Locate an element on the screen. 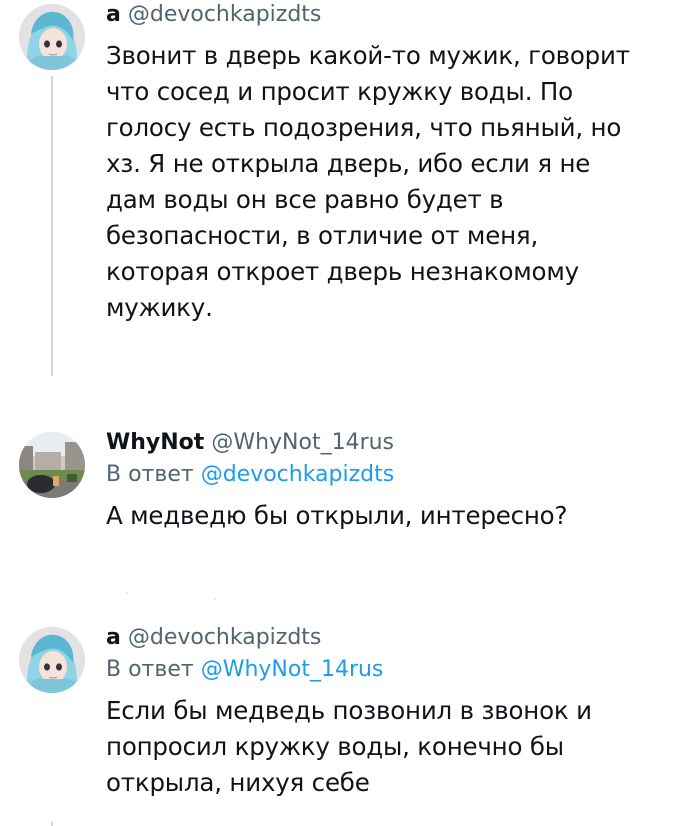 The width and height of the screenshot is (700, 826). street-photo-avatar-icon is located at coordinates (52, 465).